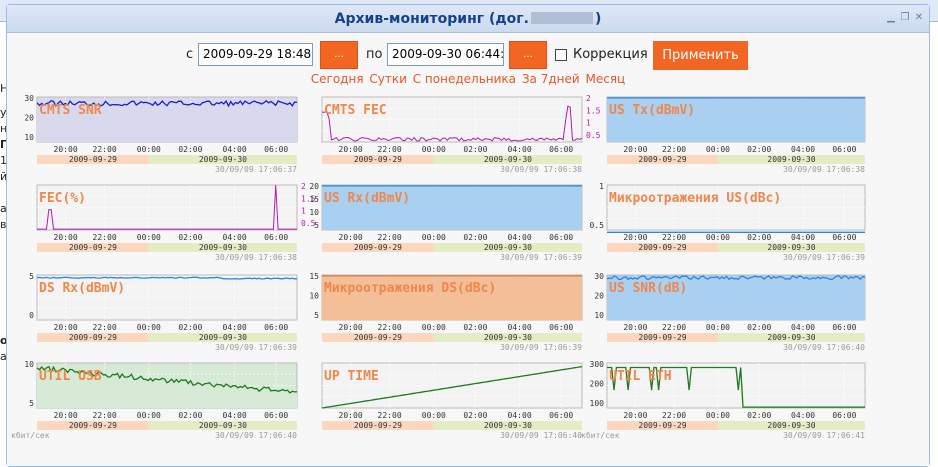 The width and height of the screenshot is (938, 467). I want to click on chart-ytick-label: 1, so click(601, 186).